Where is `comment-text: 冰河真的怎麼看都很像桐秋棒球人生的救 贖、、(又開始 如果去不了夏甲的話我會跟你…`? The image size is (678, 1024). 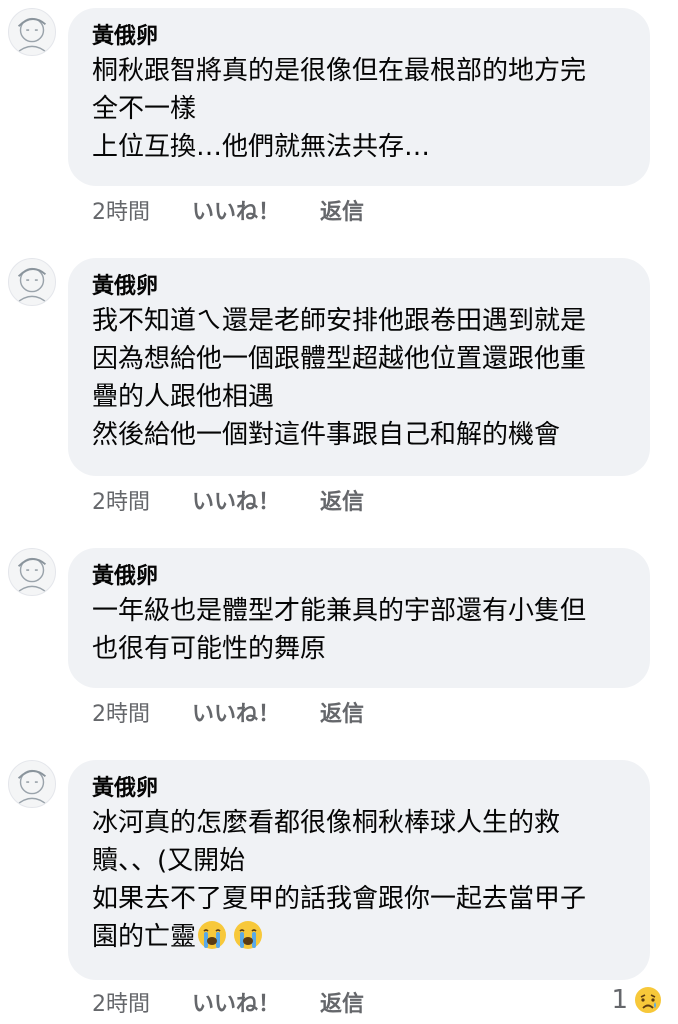 comment-text: 冰河真的怎麼看都很像桐秋棒球人生的救 贖、、(又開始 如果去不了夏甲的話我會跟你… is located at coordinates (359, 880).